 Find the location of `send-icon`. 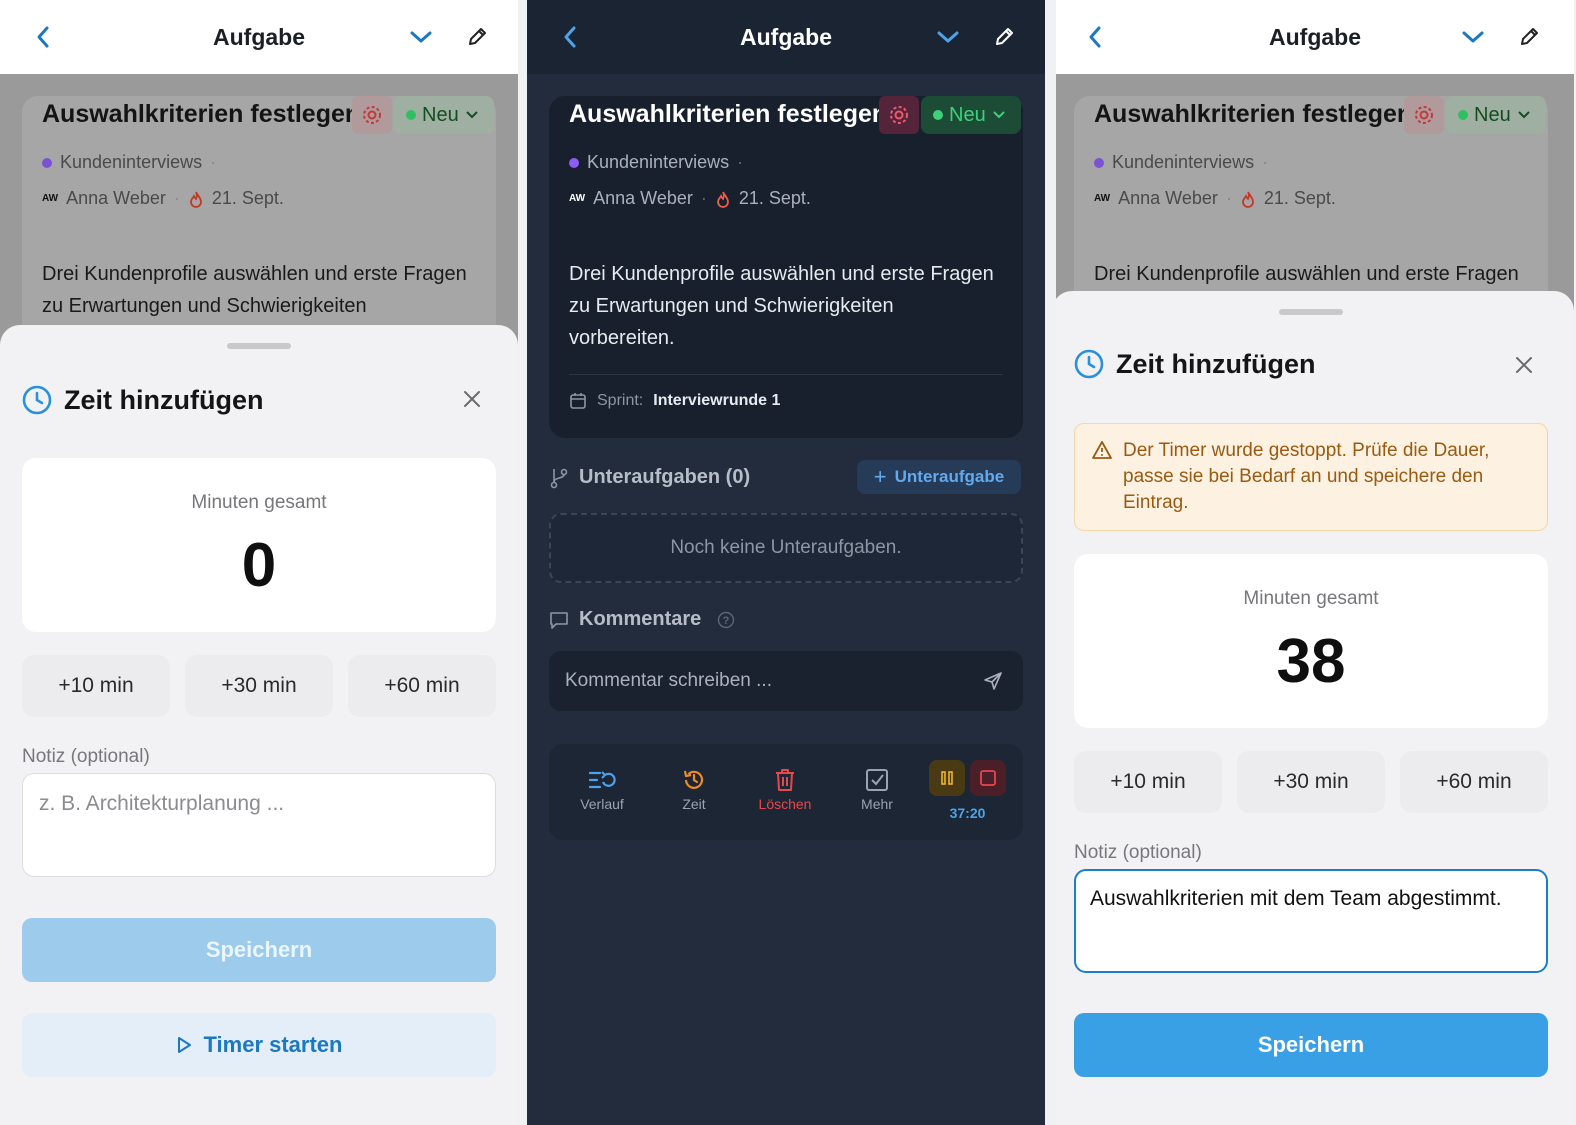

send-icon is located at coordinates (993, 681).